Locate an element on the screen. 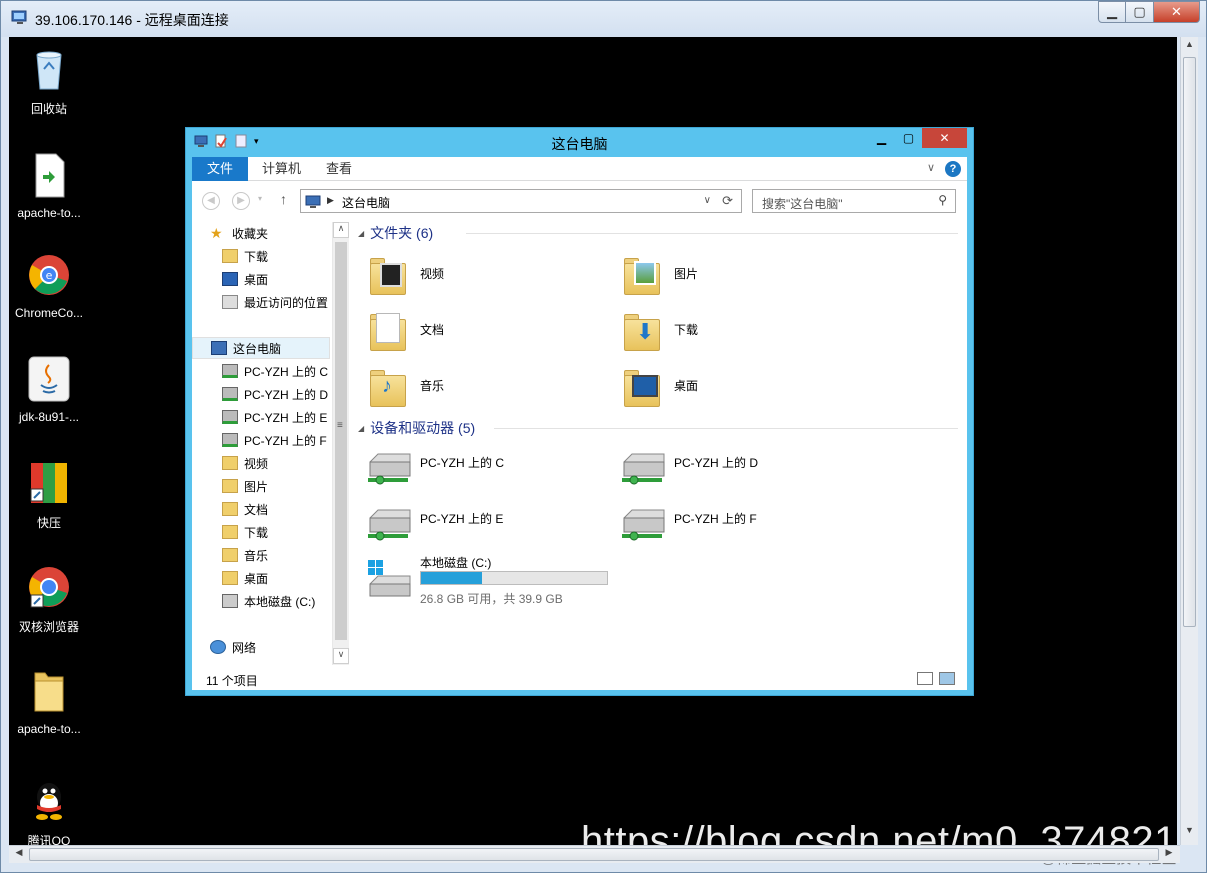 The image size is (1207, 873). nav-desktop: 桌面 is located at coordinates (245, 578).